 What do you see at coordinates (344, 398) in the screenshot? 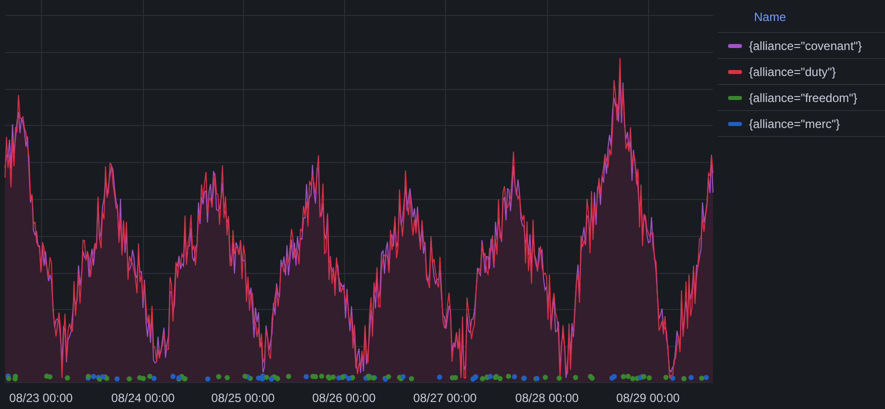
I see `axis-label: 08/26 00:00` at bounding box center [344, 398].